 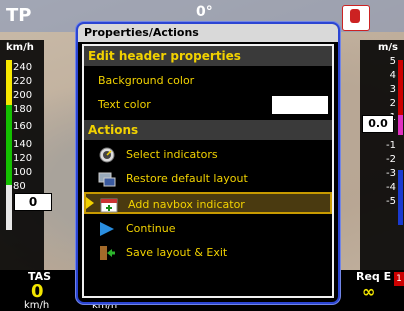 I want to click on heading-readout: 0°, so click(x=204, y=12).